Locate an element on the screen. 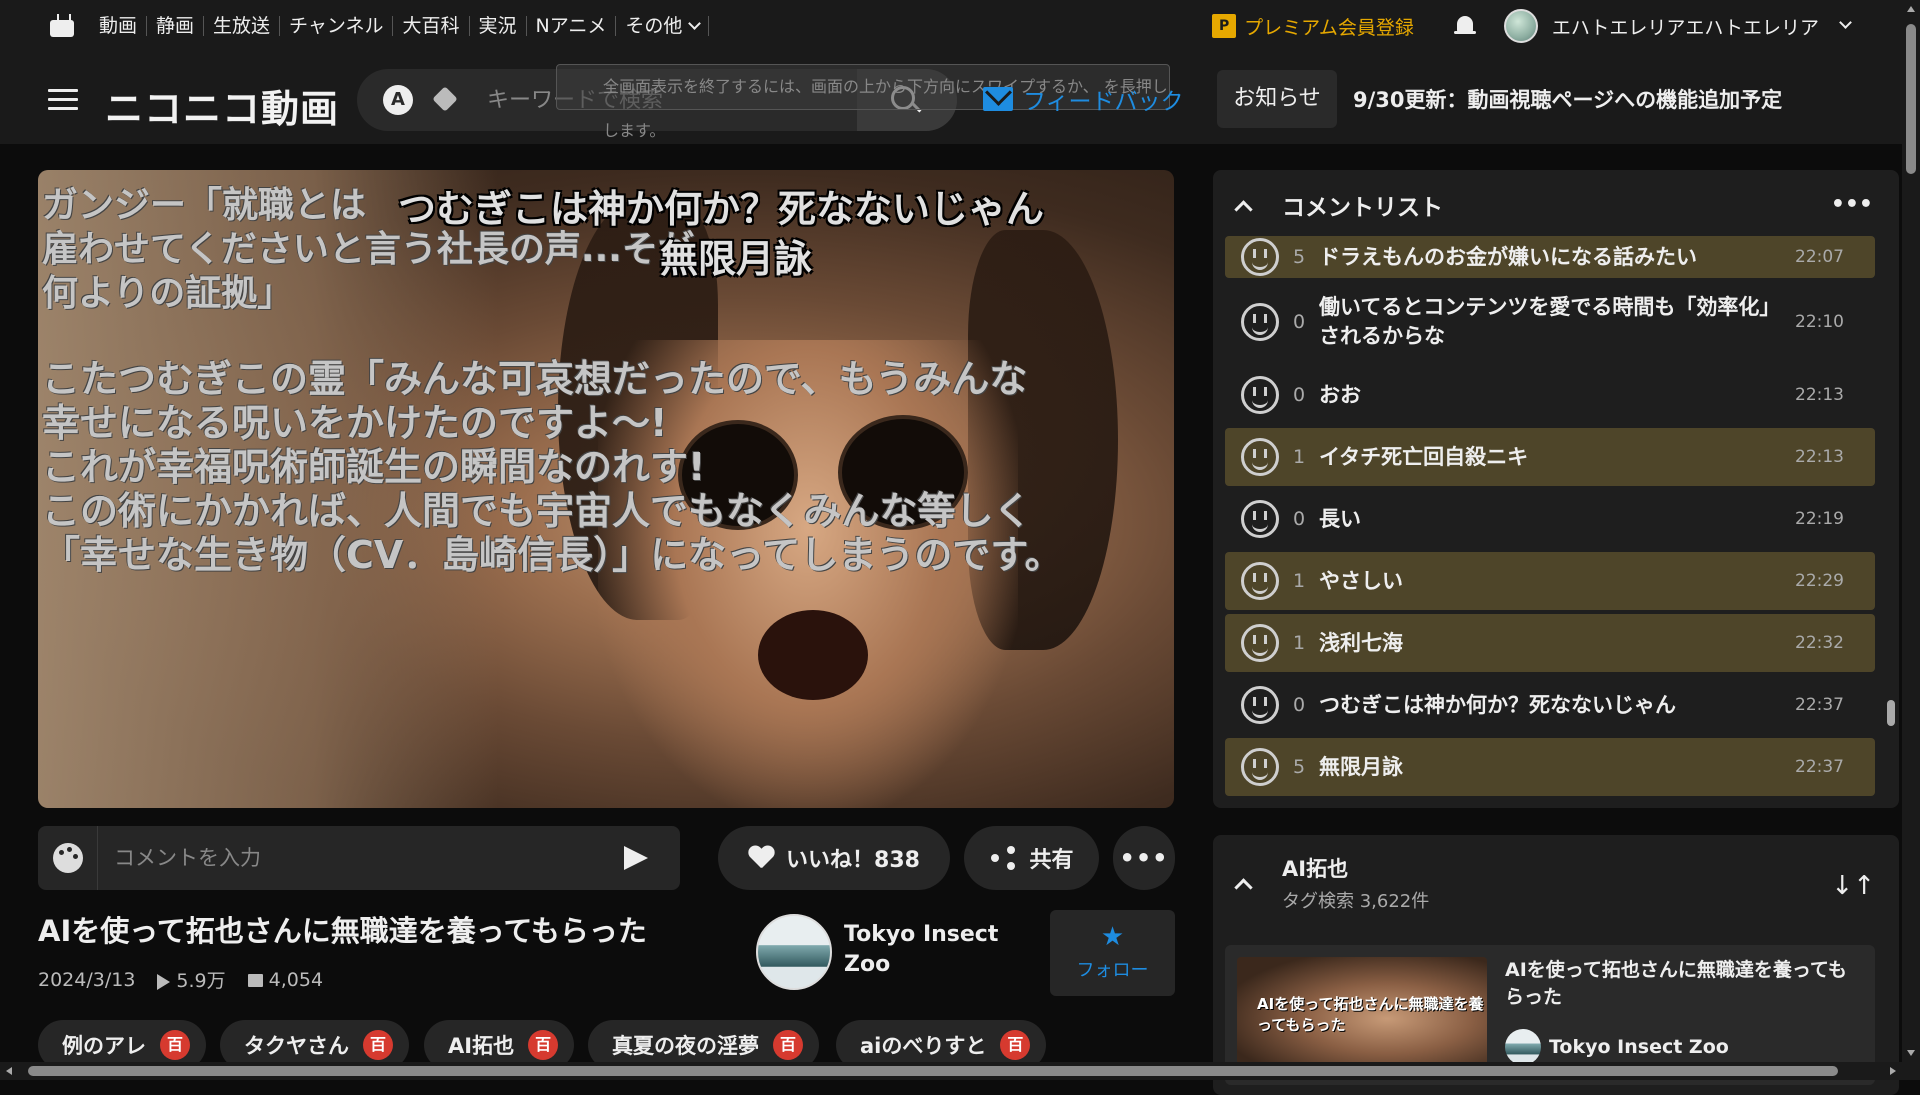 Image resolution: width=1920 pixels, height=1095 pixels. scroll-right-arrow-icon is located at coordinates (1893, 1071).